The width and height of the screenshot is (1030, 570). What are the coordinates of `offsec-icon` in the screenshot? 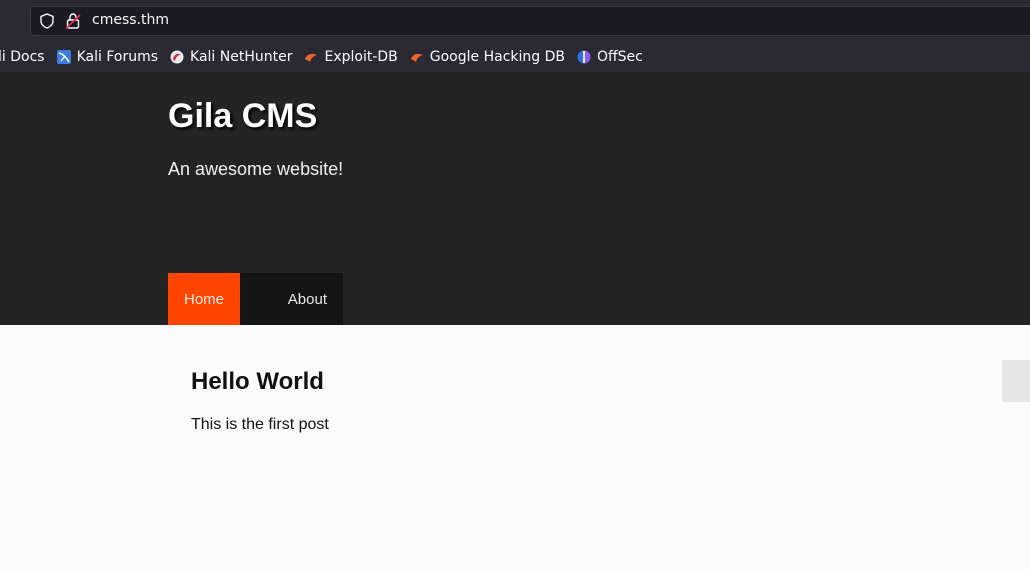 It's located at (584, 57).